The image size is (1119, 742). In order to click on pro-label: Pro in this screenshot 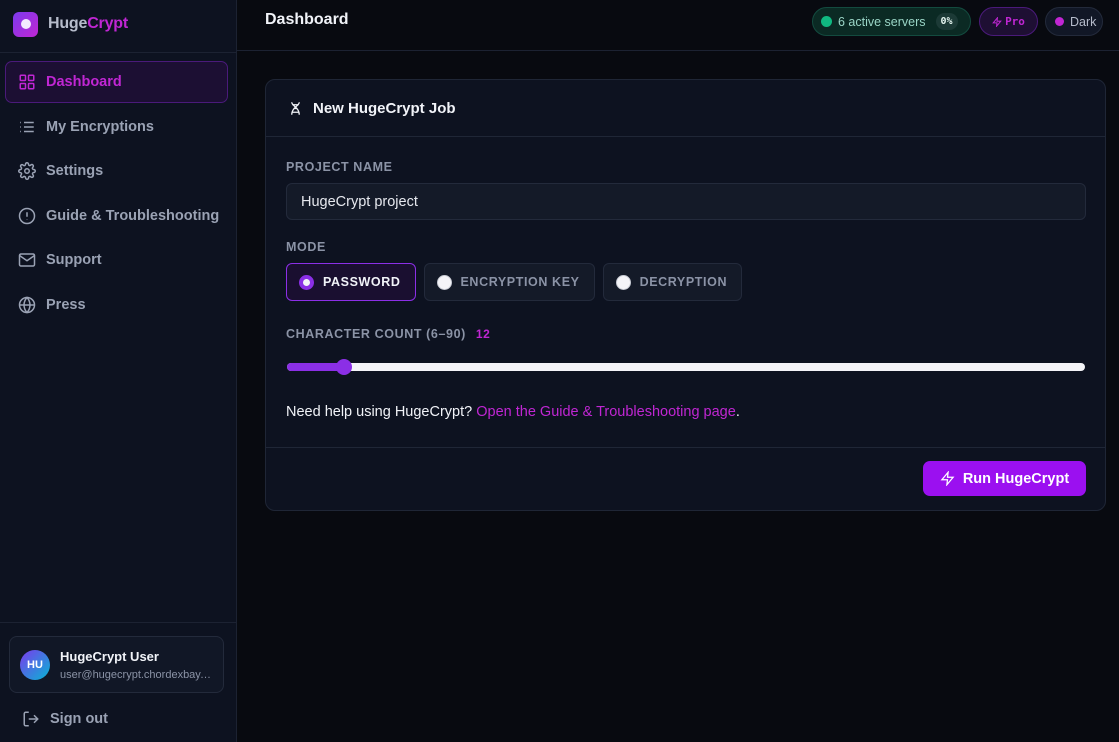, I will do `click(1015, 21)`.